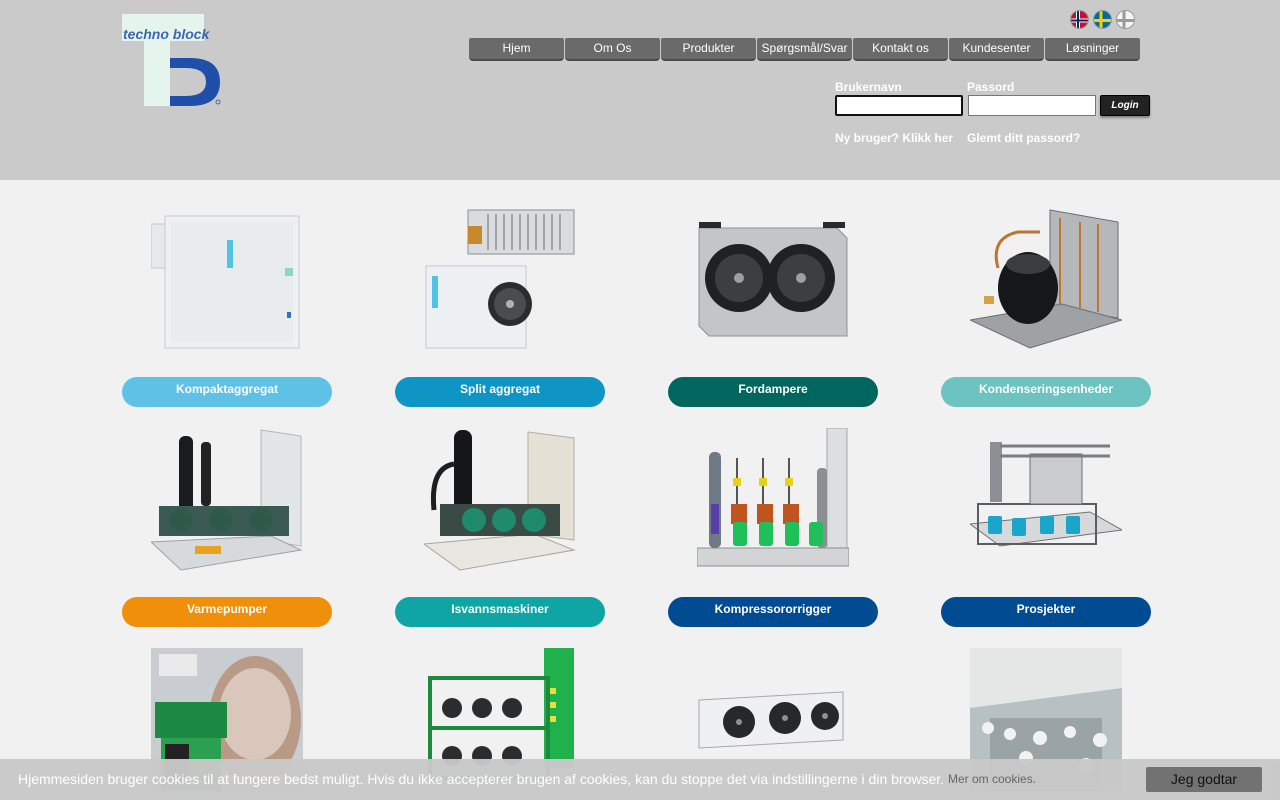  I want to click on product-button-fordampere: Fordampere, so click(773, 392).